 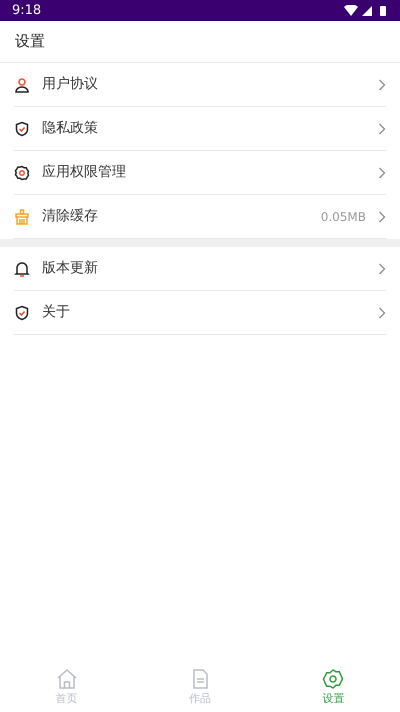 I want to click on settings-row: 隐私政策, so click(x=200, y=129).